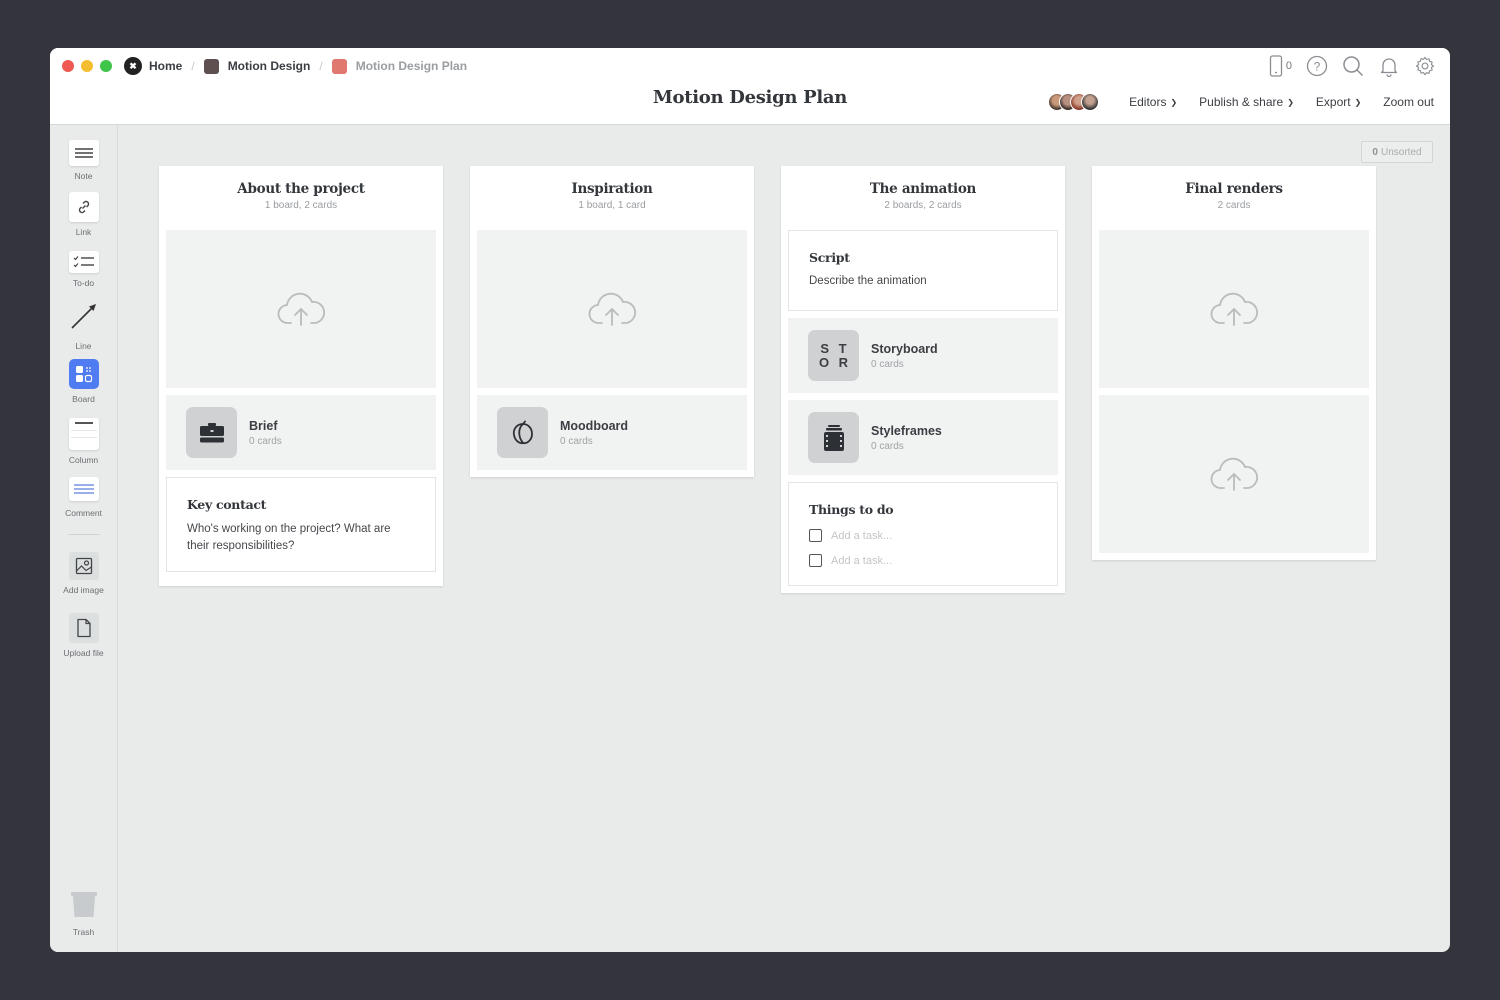  Describe the element at coordinates (83, 573) in the screenshot. I see `tool-add-image: Add image` at that location.